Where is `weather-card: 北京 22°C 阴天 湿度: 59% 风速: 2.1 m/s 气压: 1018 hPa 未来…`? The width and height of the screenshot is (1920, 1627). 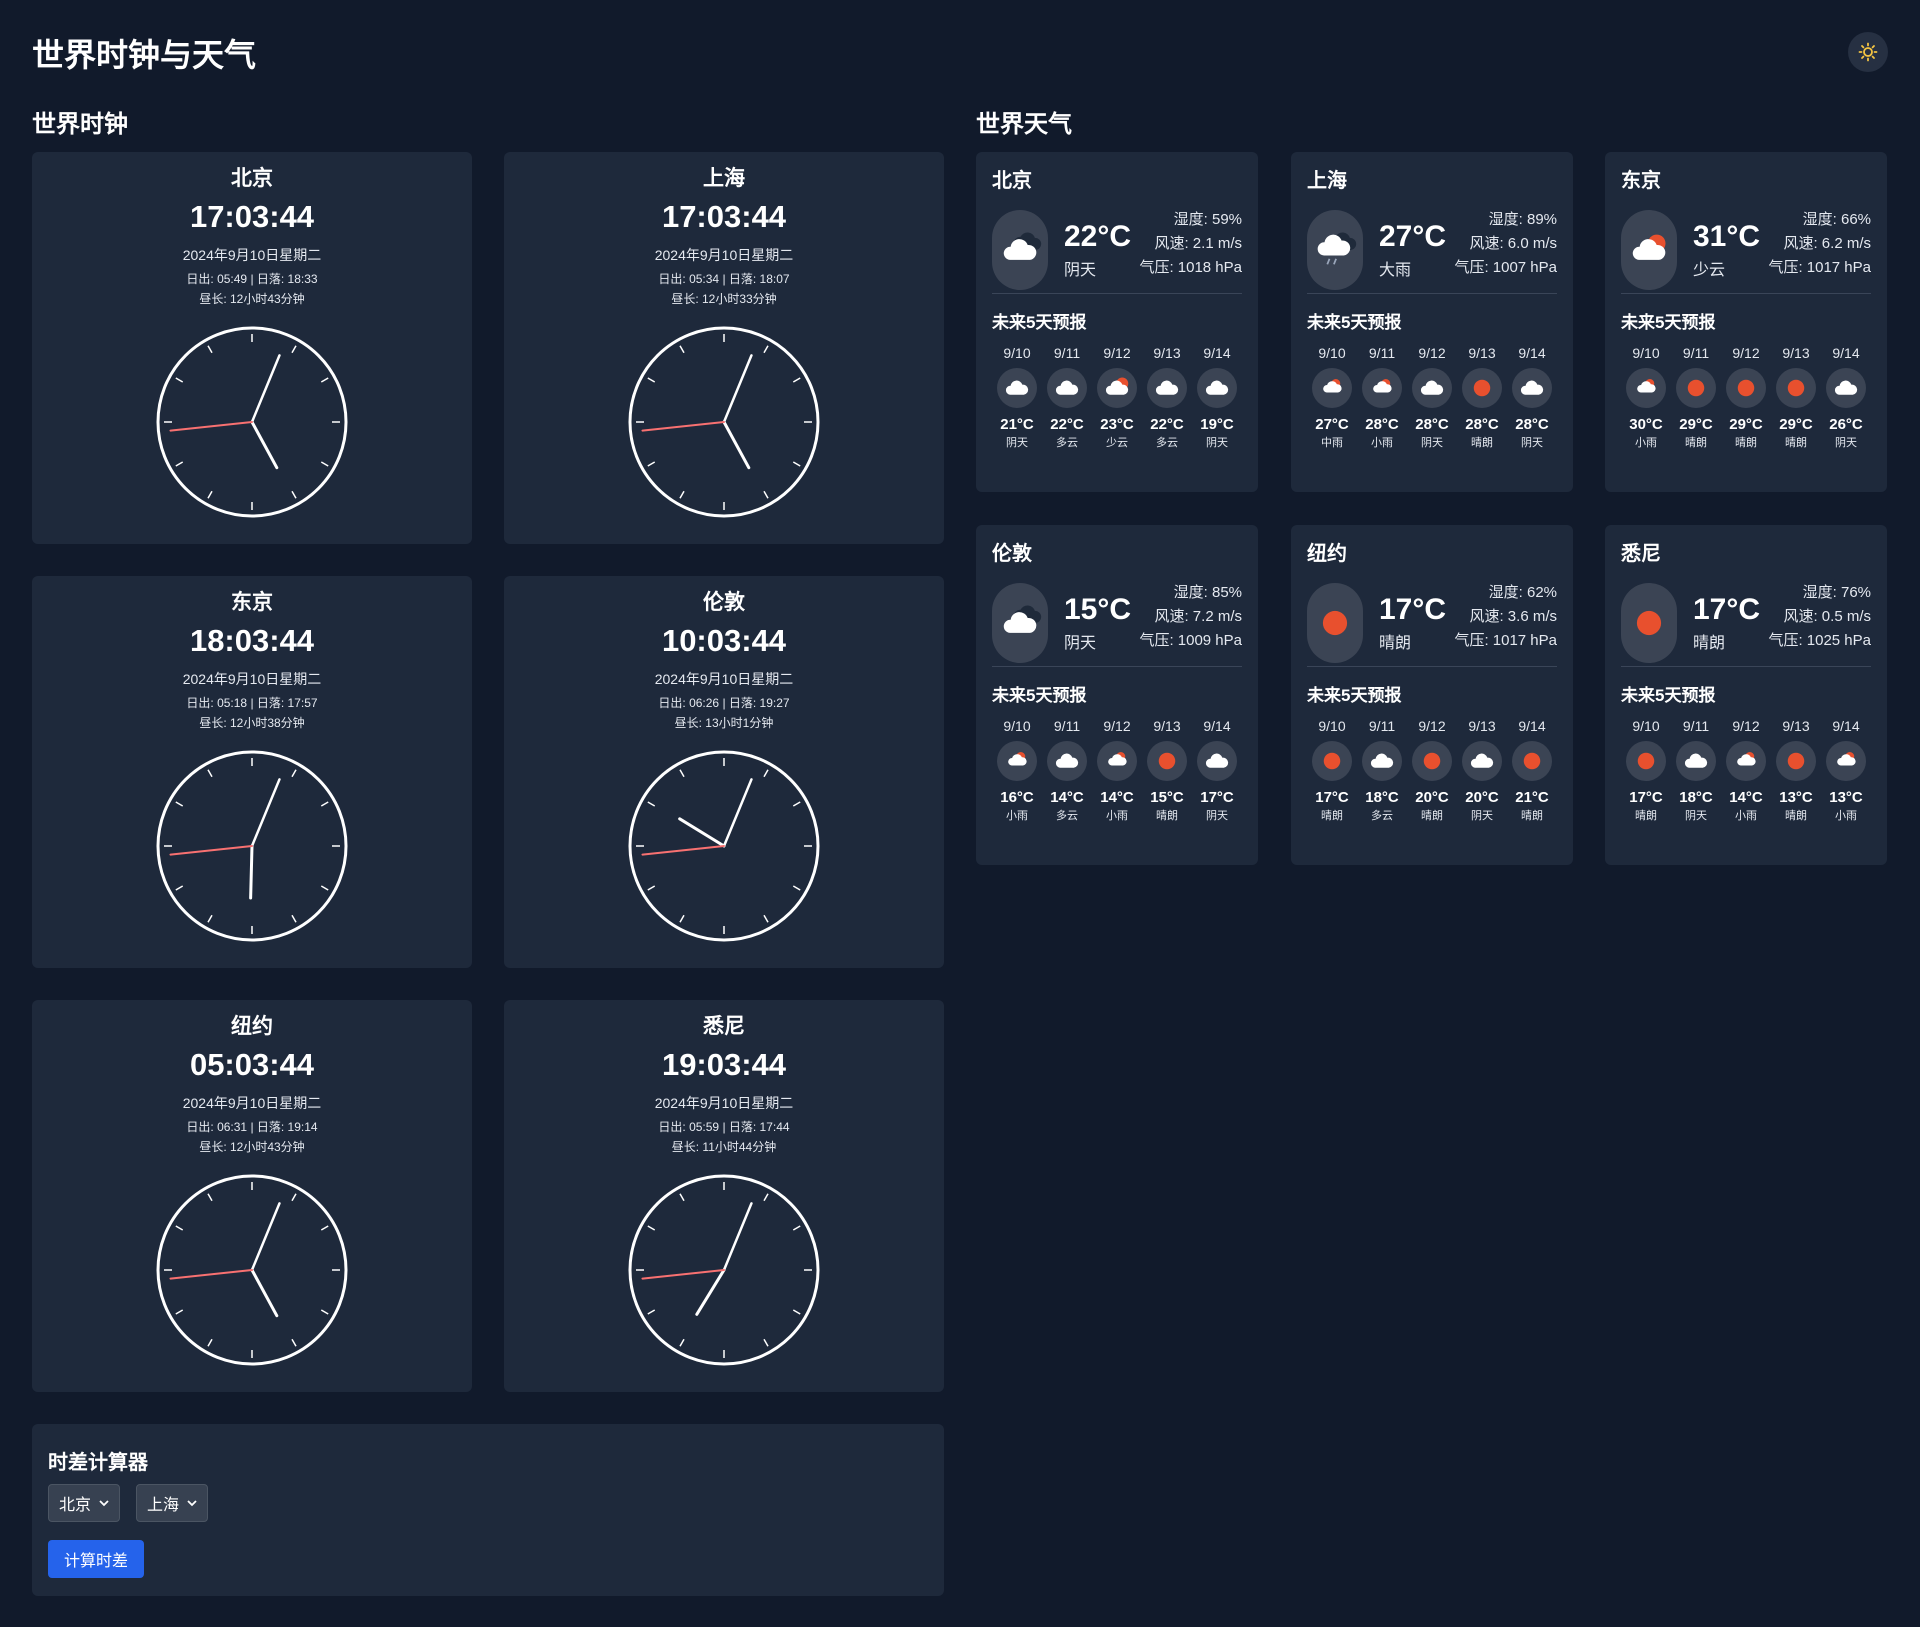
weather-card: 北京 22°C 阴天 湿度: 59% 风速: 2.1 m/s 气压: 1018 hPa 未来… is located at coordinates (1117, 322).